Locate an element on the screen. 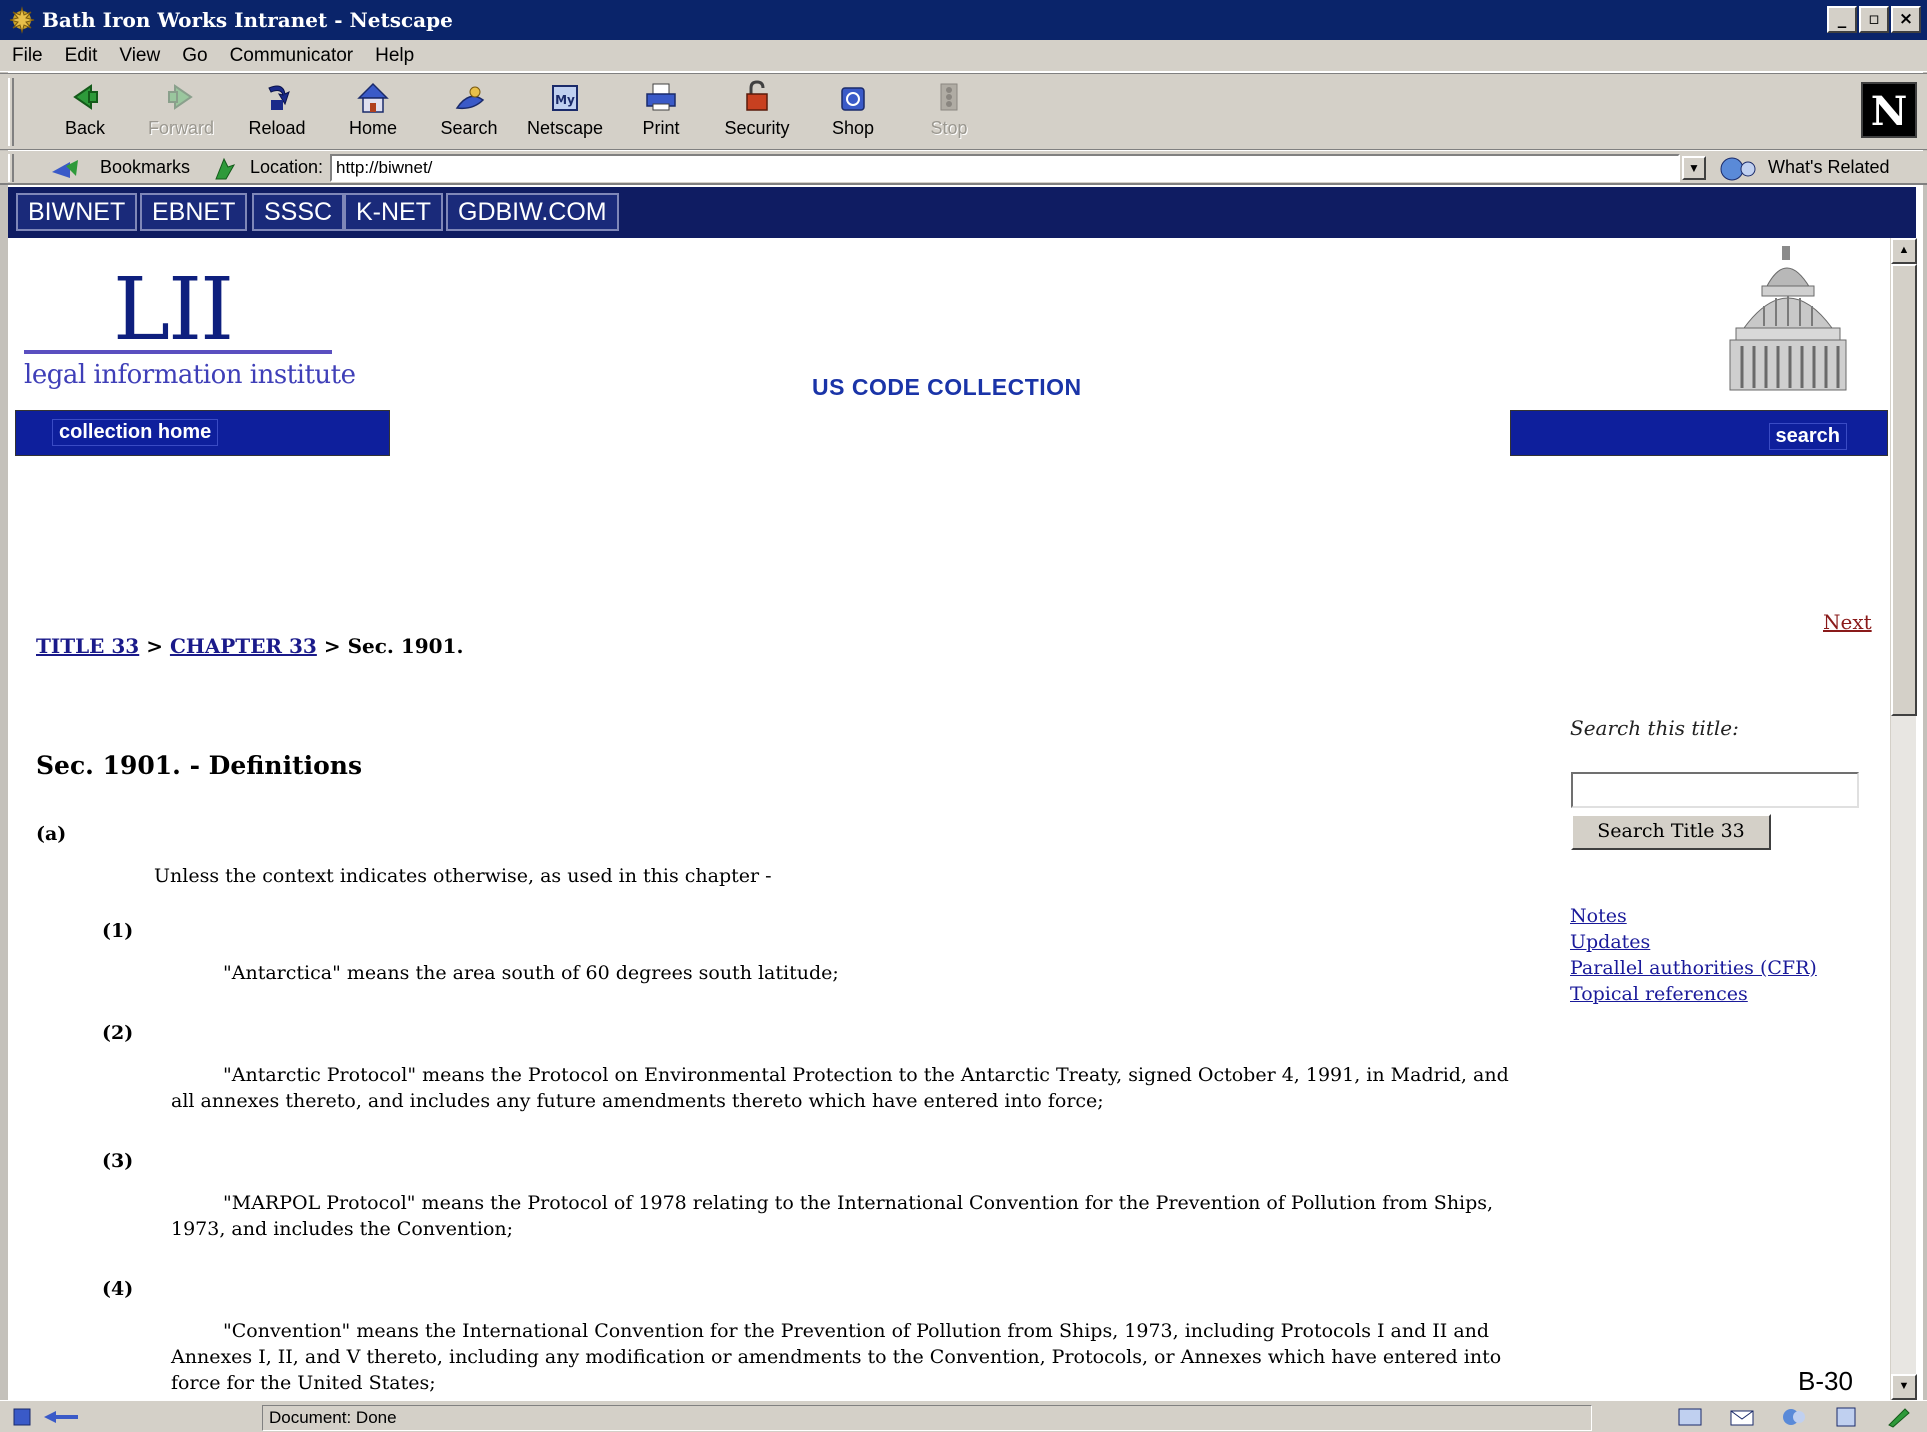 This screenshot has width=1927, height=1432. scroll-down-button: ▼ is located at coordinates (1904, 1387).